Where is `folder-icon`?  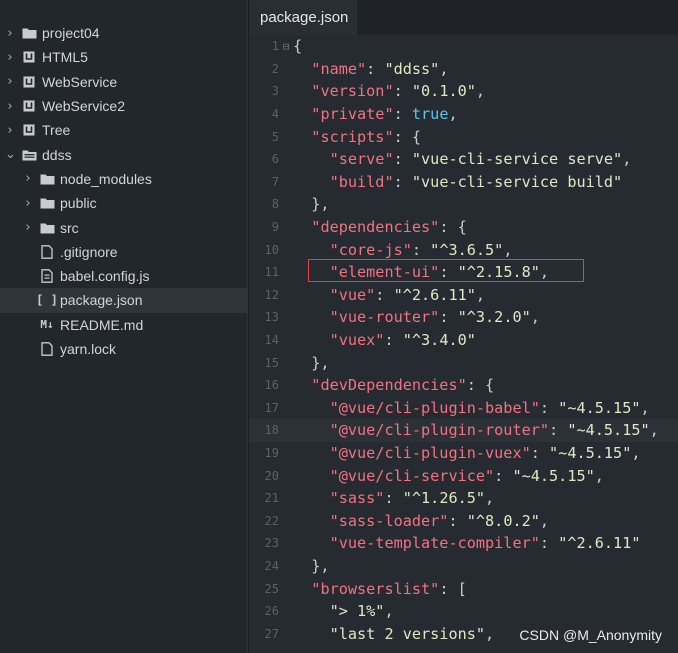
folder-icon is located at coordinates (29, 33).